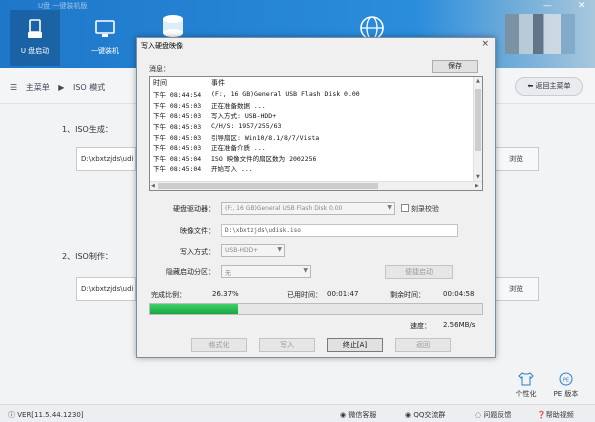 The image size is (595, 422). What do you see at coordinates (14, 87) in the screenshot?
I see `menu-icon: ☰` at bounding box center [14, 87].